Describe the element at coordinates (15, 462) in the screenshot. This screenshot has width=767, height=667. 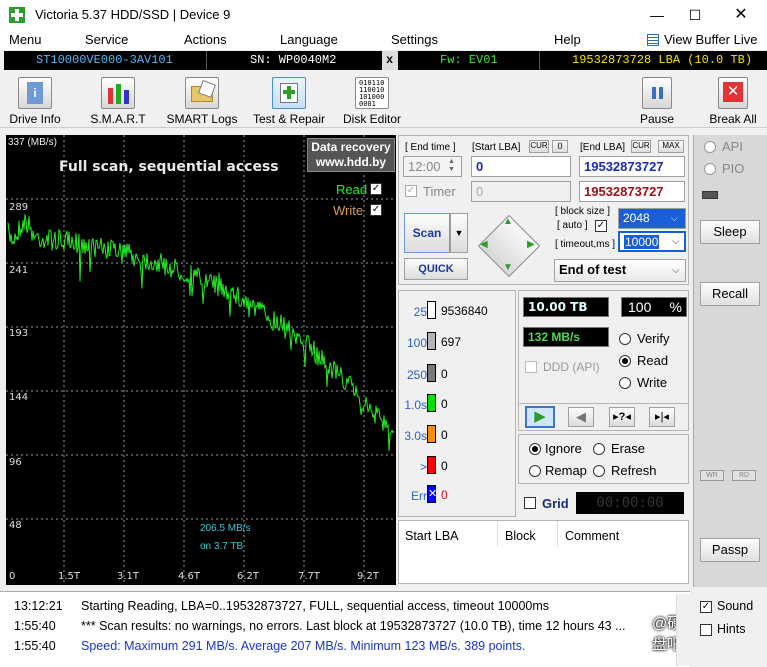
I see `y-tick-label: 96` at that location.